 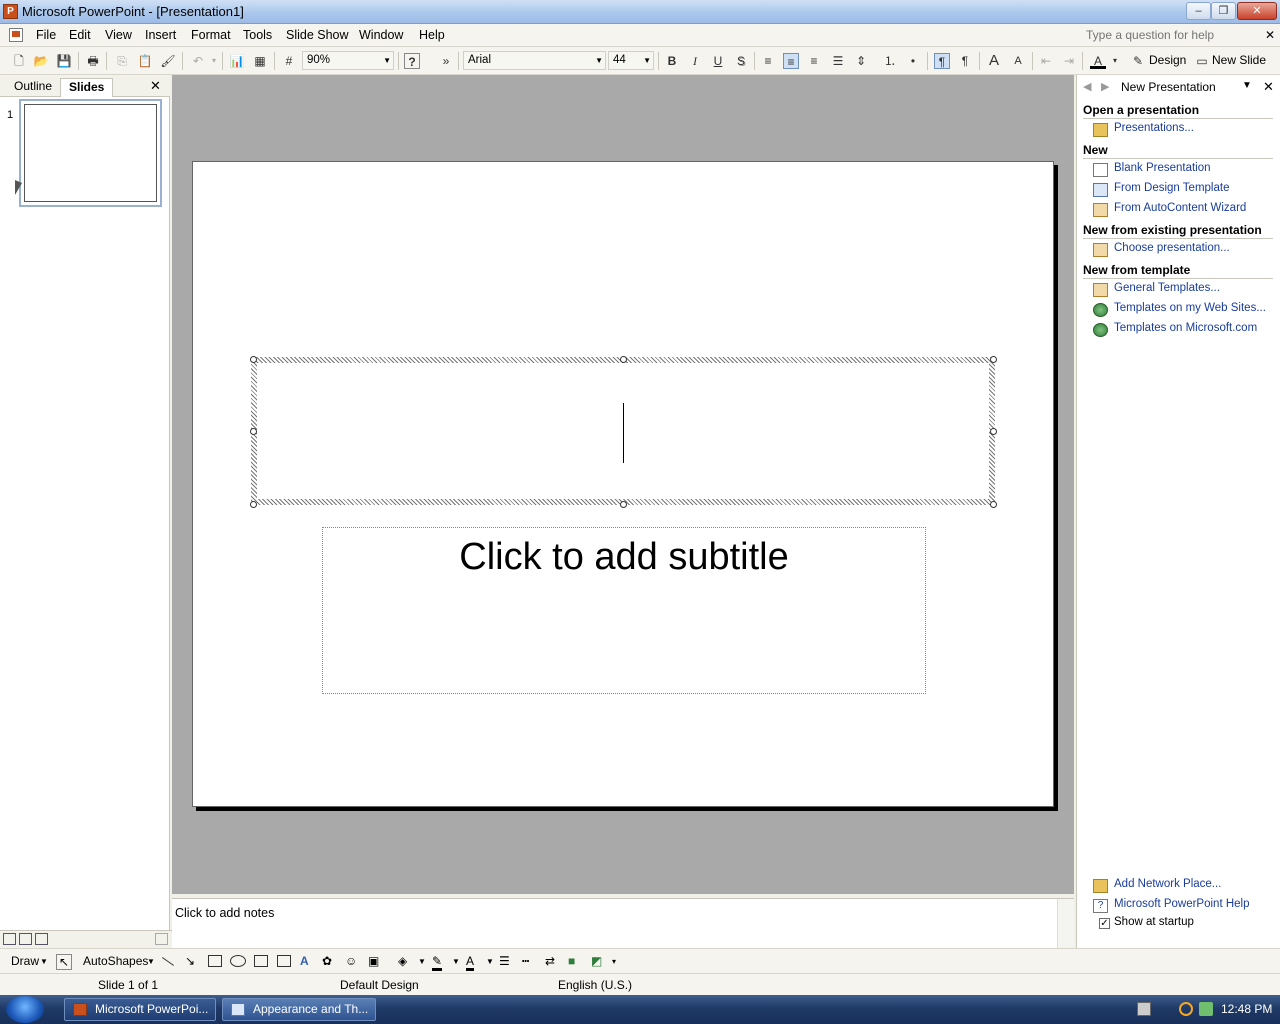 What do you see at coordinates (1185, 328) in the screenshot?
I see `link-templates-microsoft: Templates on Microsoft.com` at bounding box center [1185, 328].